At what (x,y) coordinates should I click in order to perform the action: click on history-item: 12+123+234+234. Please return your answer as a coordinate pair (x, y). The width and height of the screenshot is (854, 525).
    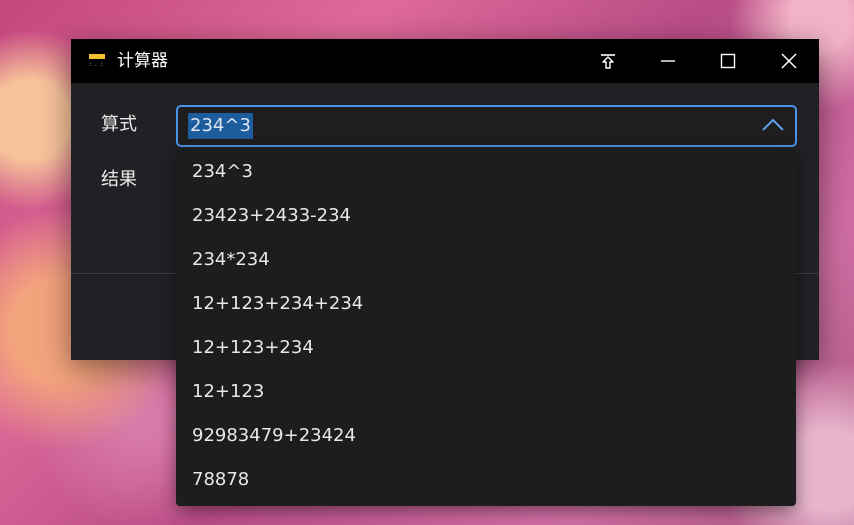
    Looking at the image, I should click on (277, 304).